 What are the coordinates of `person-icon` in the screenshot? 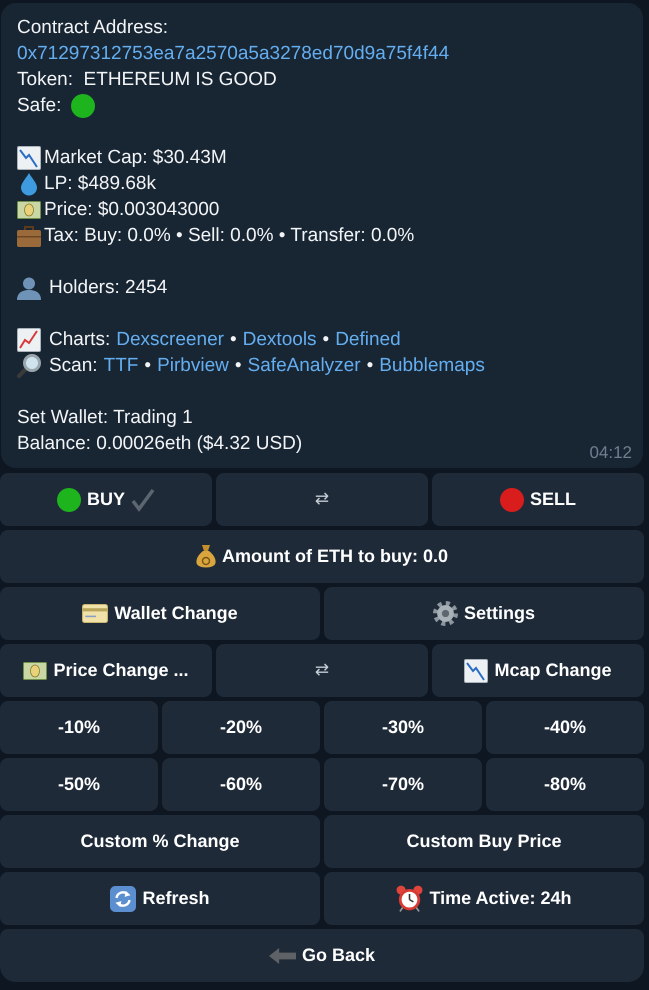 It's located at (29, 288).